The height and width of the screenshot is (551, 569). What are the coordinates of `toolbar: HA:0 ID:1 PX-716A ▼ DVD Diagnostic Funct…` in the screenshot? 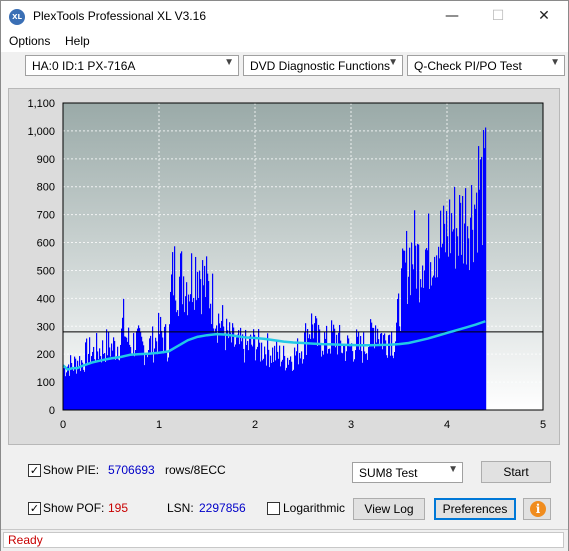 It's located at (284, 67).